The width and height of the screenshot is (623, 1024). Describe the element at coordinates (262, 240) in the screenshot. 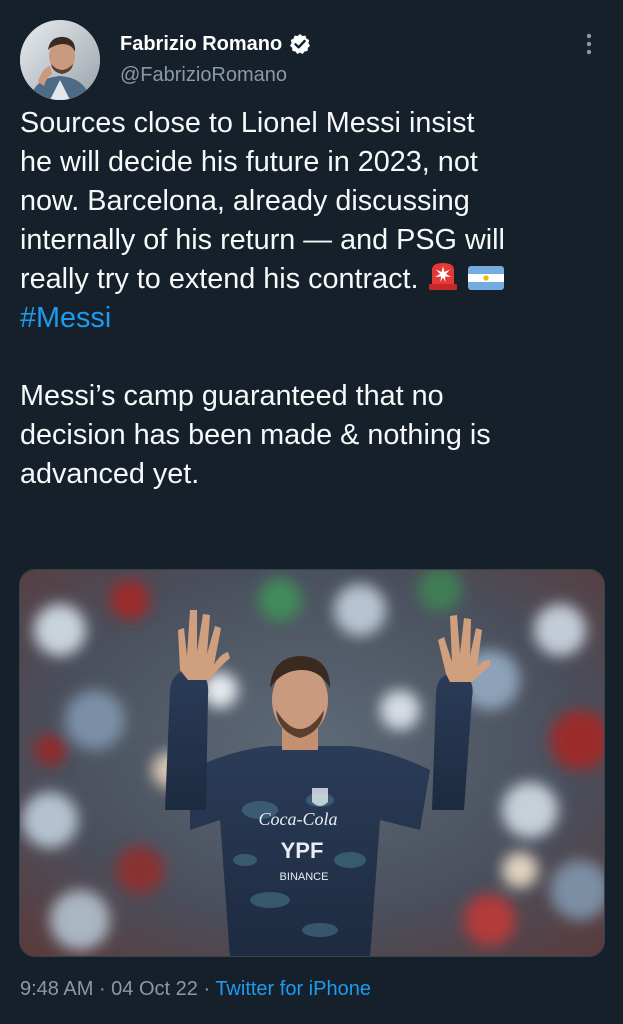

I see `tweet-line: internally of his return — and PSG will` at that location.